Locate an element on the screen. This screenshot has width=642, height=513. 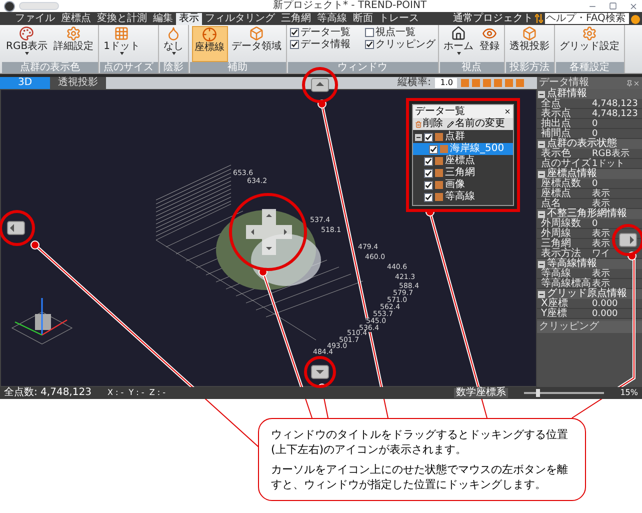
help-icon is located at coordinates (635, 19).